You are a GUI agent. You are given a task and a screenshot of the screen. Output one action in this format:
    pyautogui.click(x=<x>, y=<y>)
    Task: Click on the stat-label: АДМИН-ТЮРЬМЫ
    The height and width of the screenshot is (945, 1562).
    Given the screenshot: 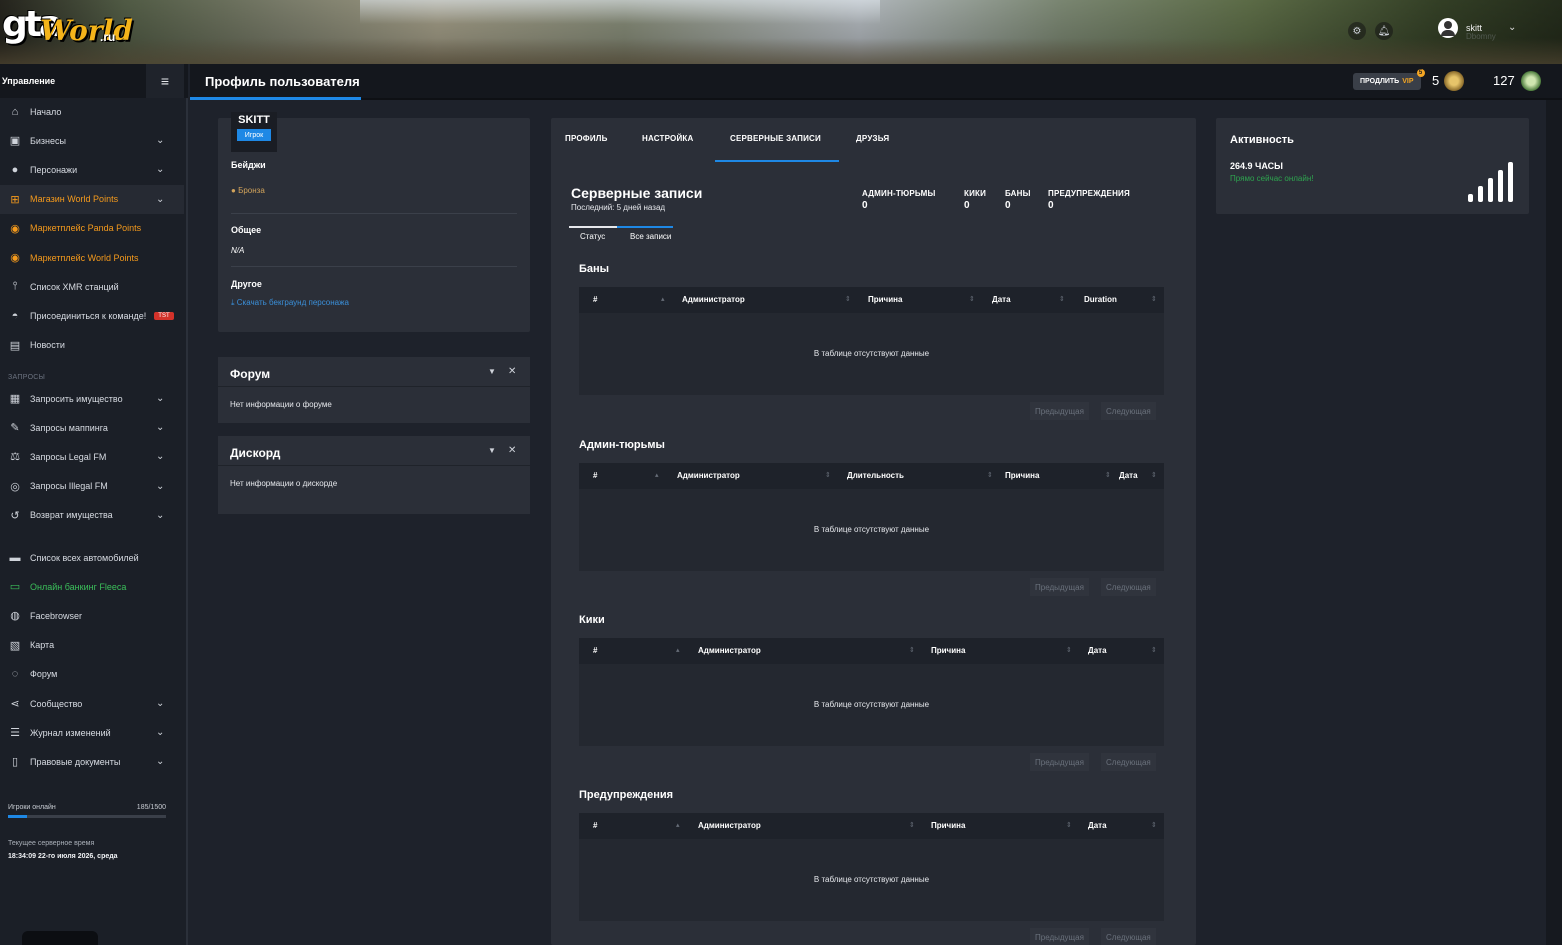 What is the action you would take?
    pyautogui.click(x=899, y=193)
    